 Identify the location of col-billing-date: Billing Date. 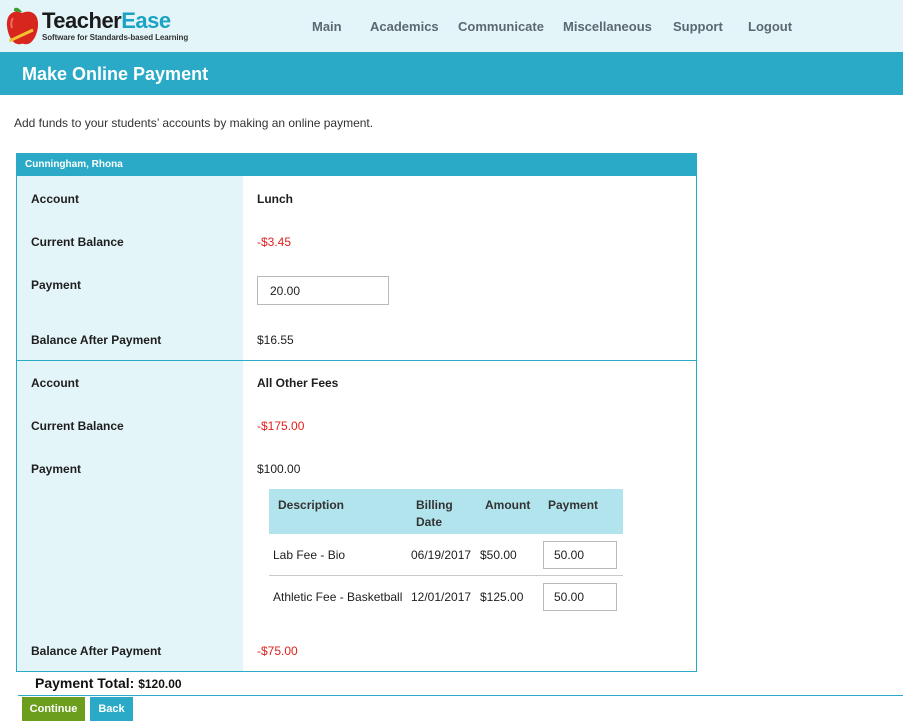
(434, 513).